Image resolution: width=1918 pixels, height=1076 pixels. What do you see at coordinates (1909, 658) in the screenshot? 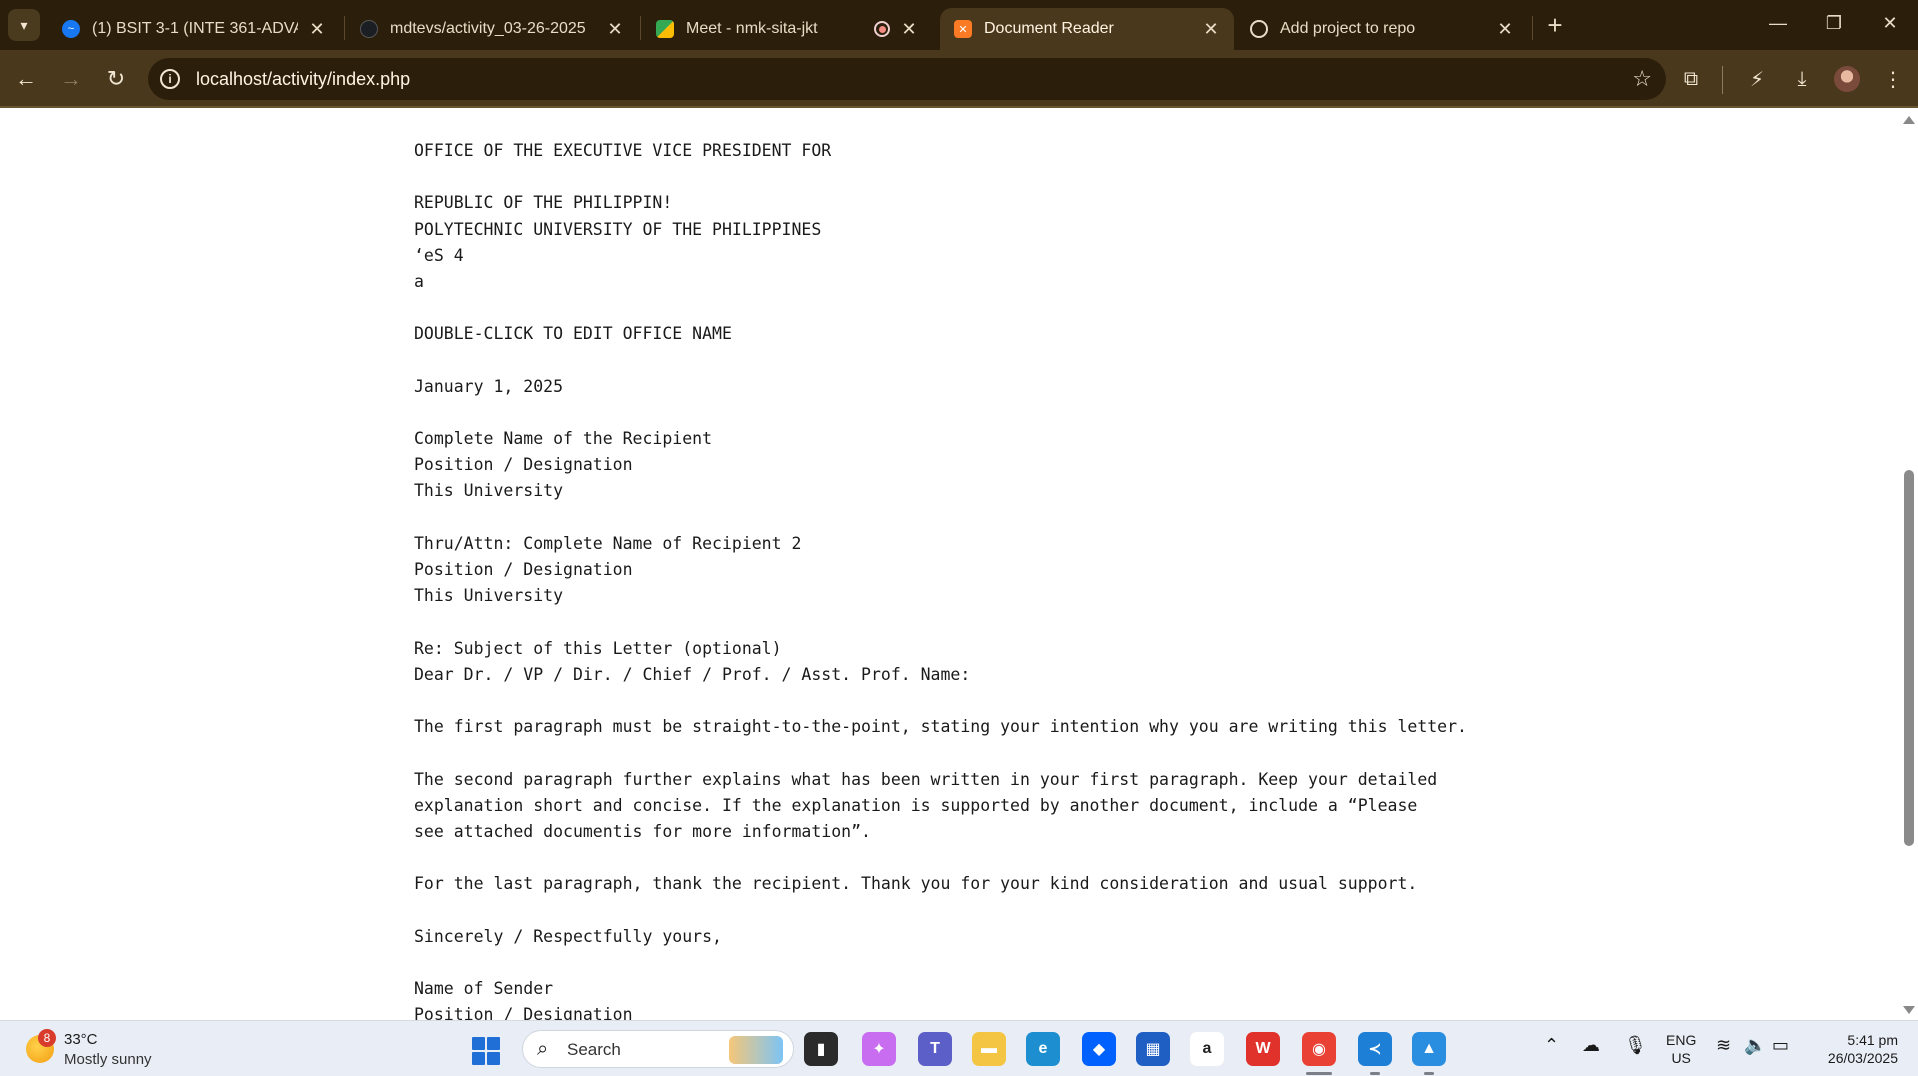
I see `scroll-thumb` at bounding box center [1909, 658].